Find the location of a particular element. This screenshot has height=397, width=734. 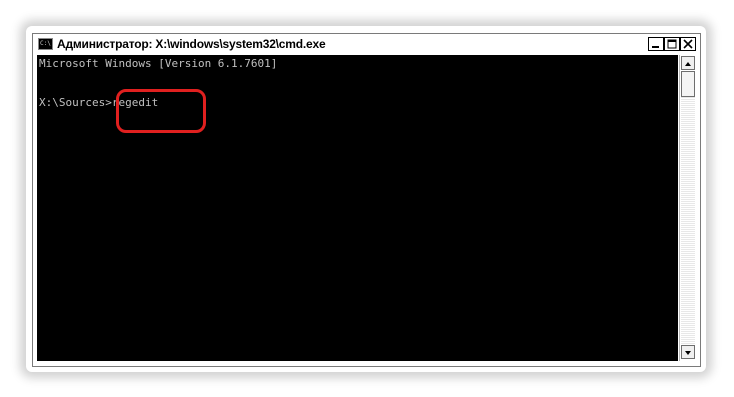

scroll-down-button is located at coordinates (688, 352).